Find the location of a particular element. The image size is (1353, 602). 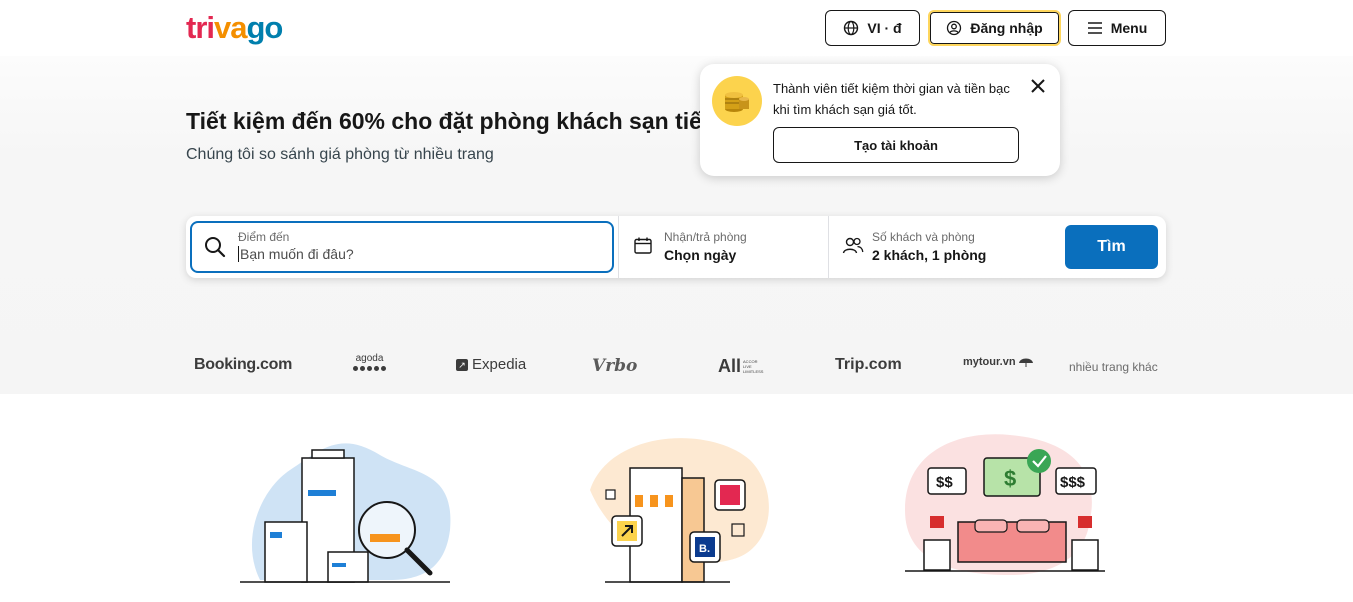

coins-icon is located at coordinates (737, 101).